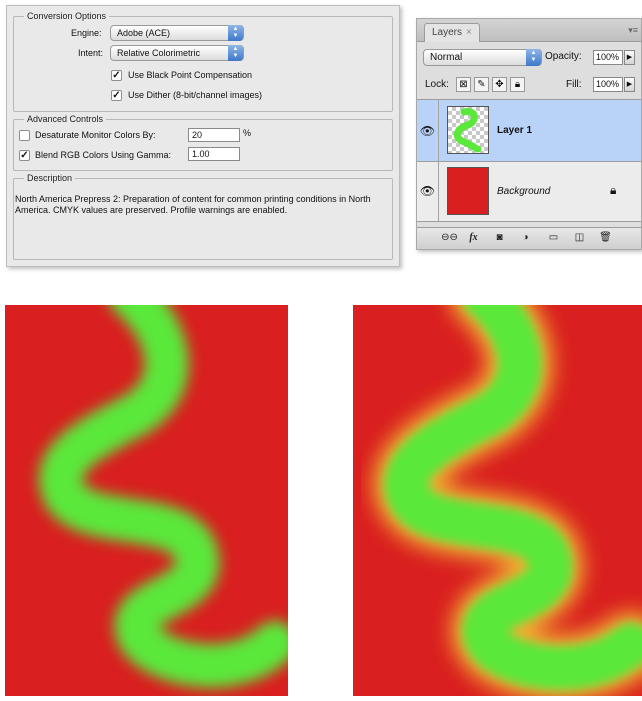  Describe the element at coordinates (24, 135) in the screenshot. I see `desaturate-checkbox` at that location.